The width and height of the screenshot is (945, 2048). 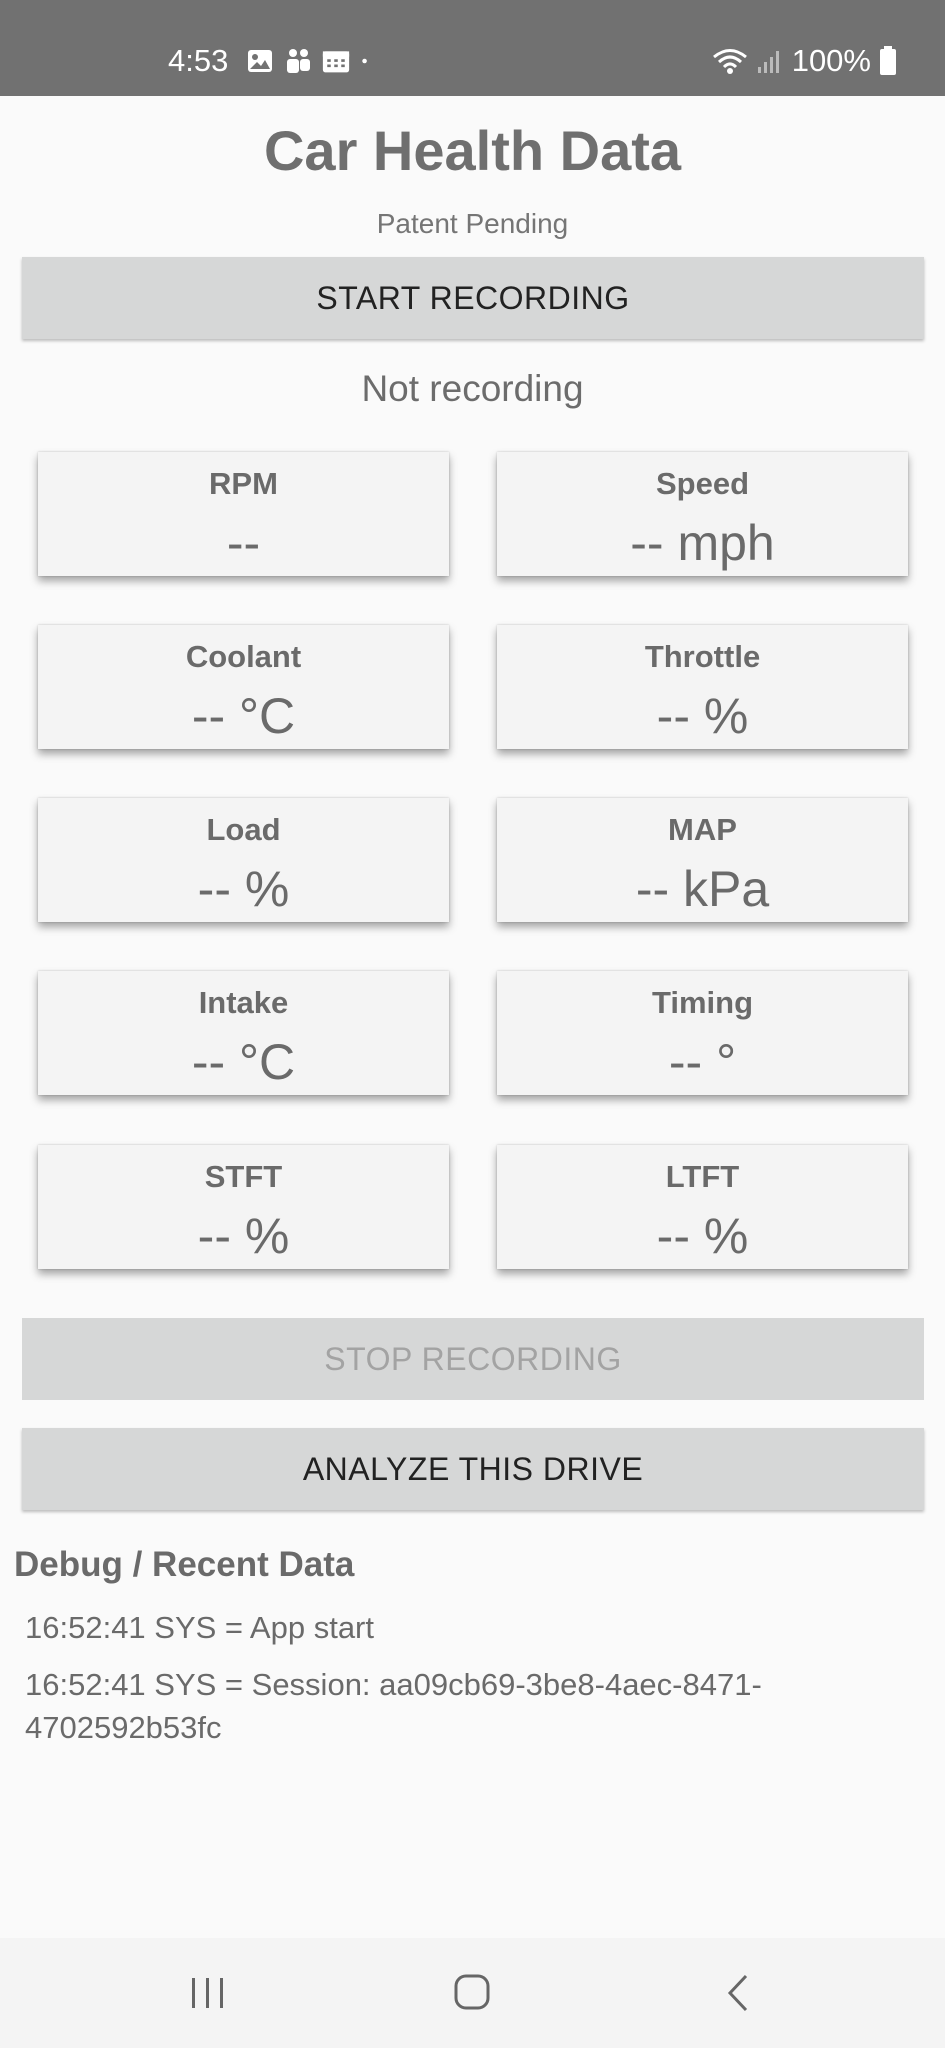 What do you see at coordinates (472, 48) in the screenshot?
I see `status-bar: 4:53 100%` at bounding box center [472, 48].